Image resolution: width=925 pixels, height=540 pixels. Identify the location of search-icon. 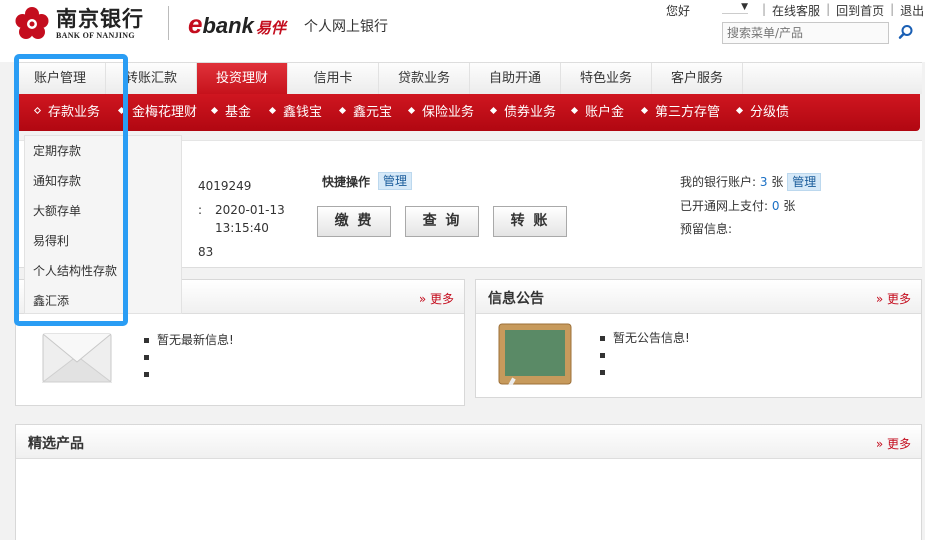
(906, 32).